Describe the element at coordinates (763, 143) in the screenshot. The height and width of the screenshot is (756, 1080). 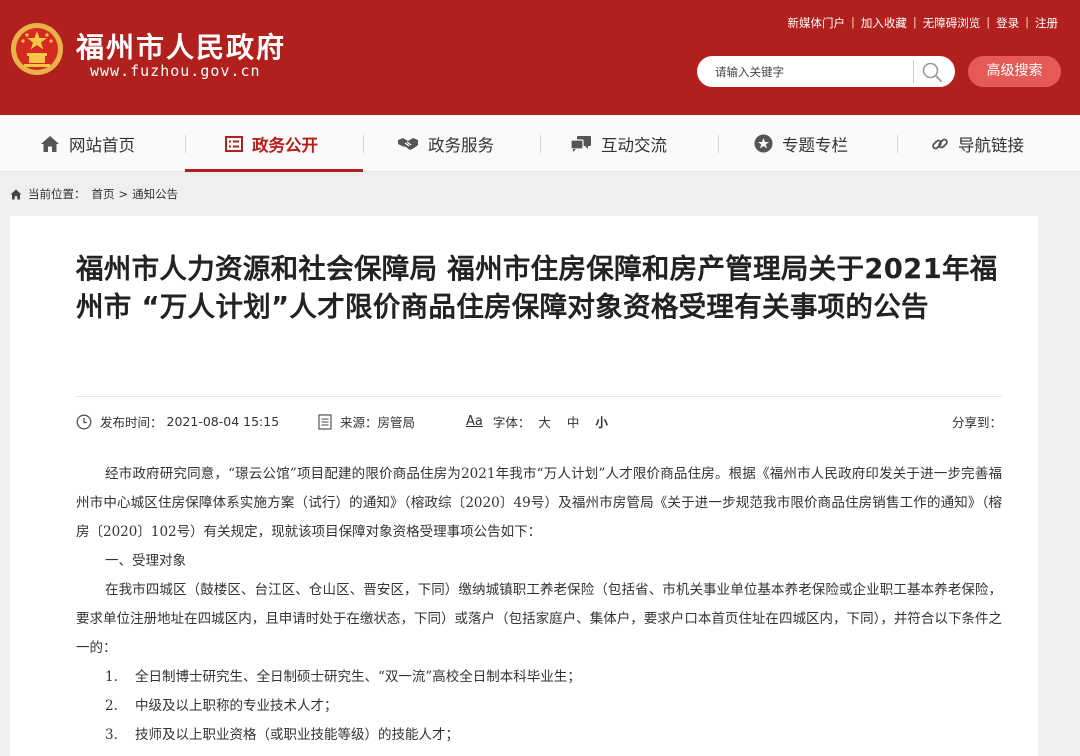
I see `star-icon` at that location.